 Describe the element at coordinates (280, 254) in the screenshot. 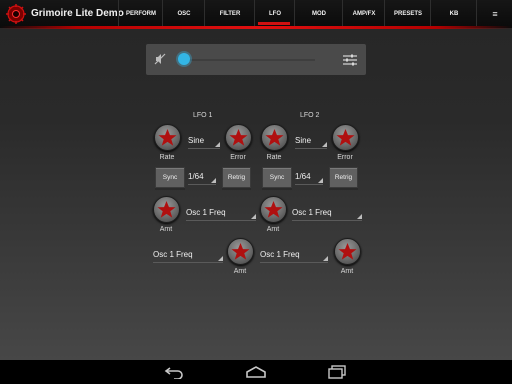

I see `lfo2-dest2-value: Osc 1 Freq` at that location.